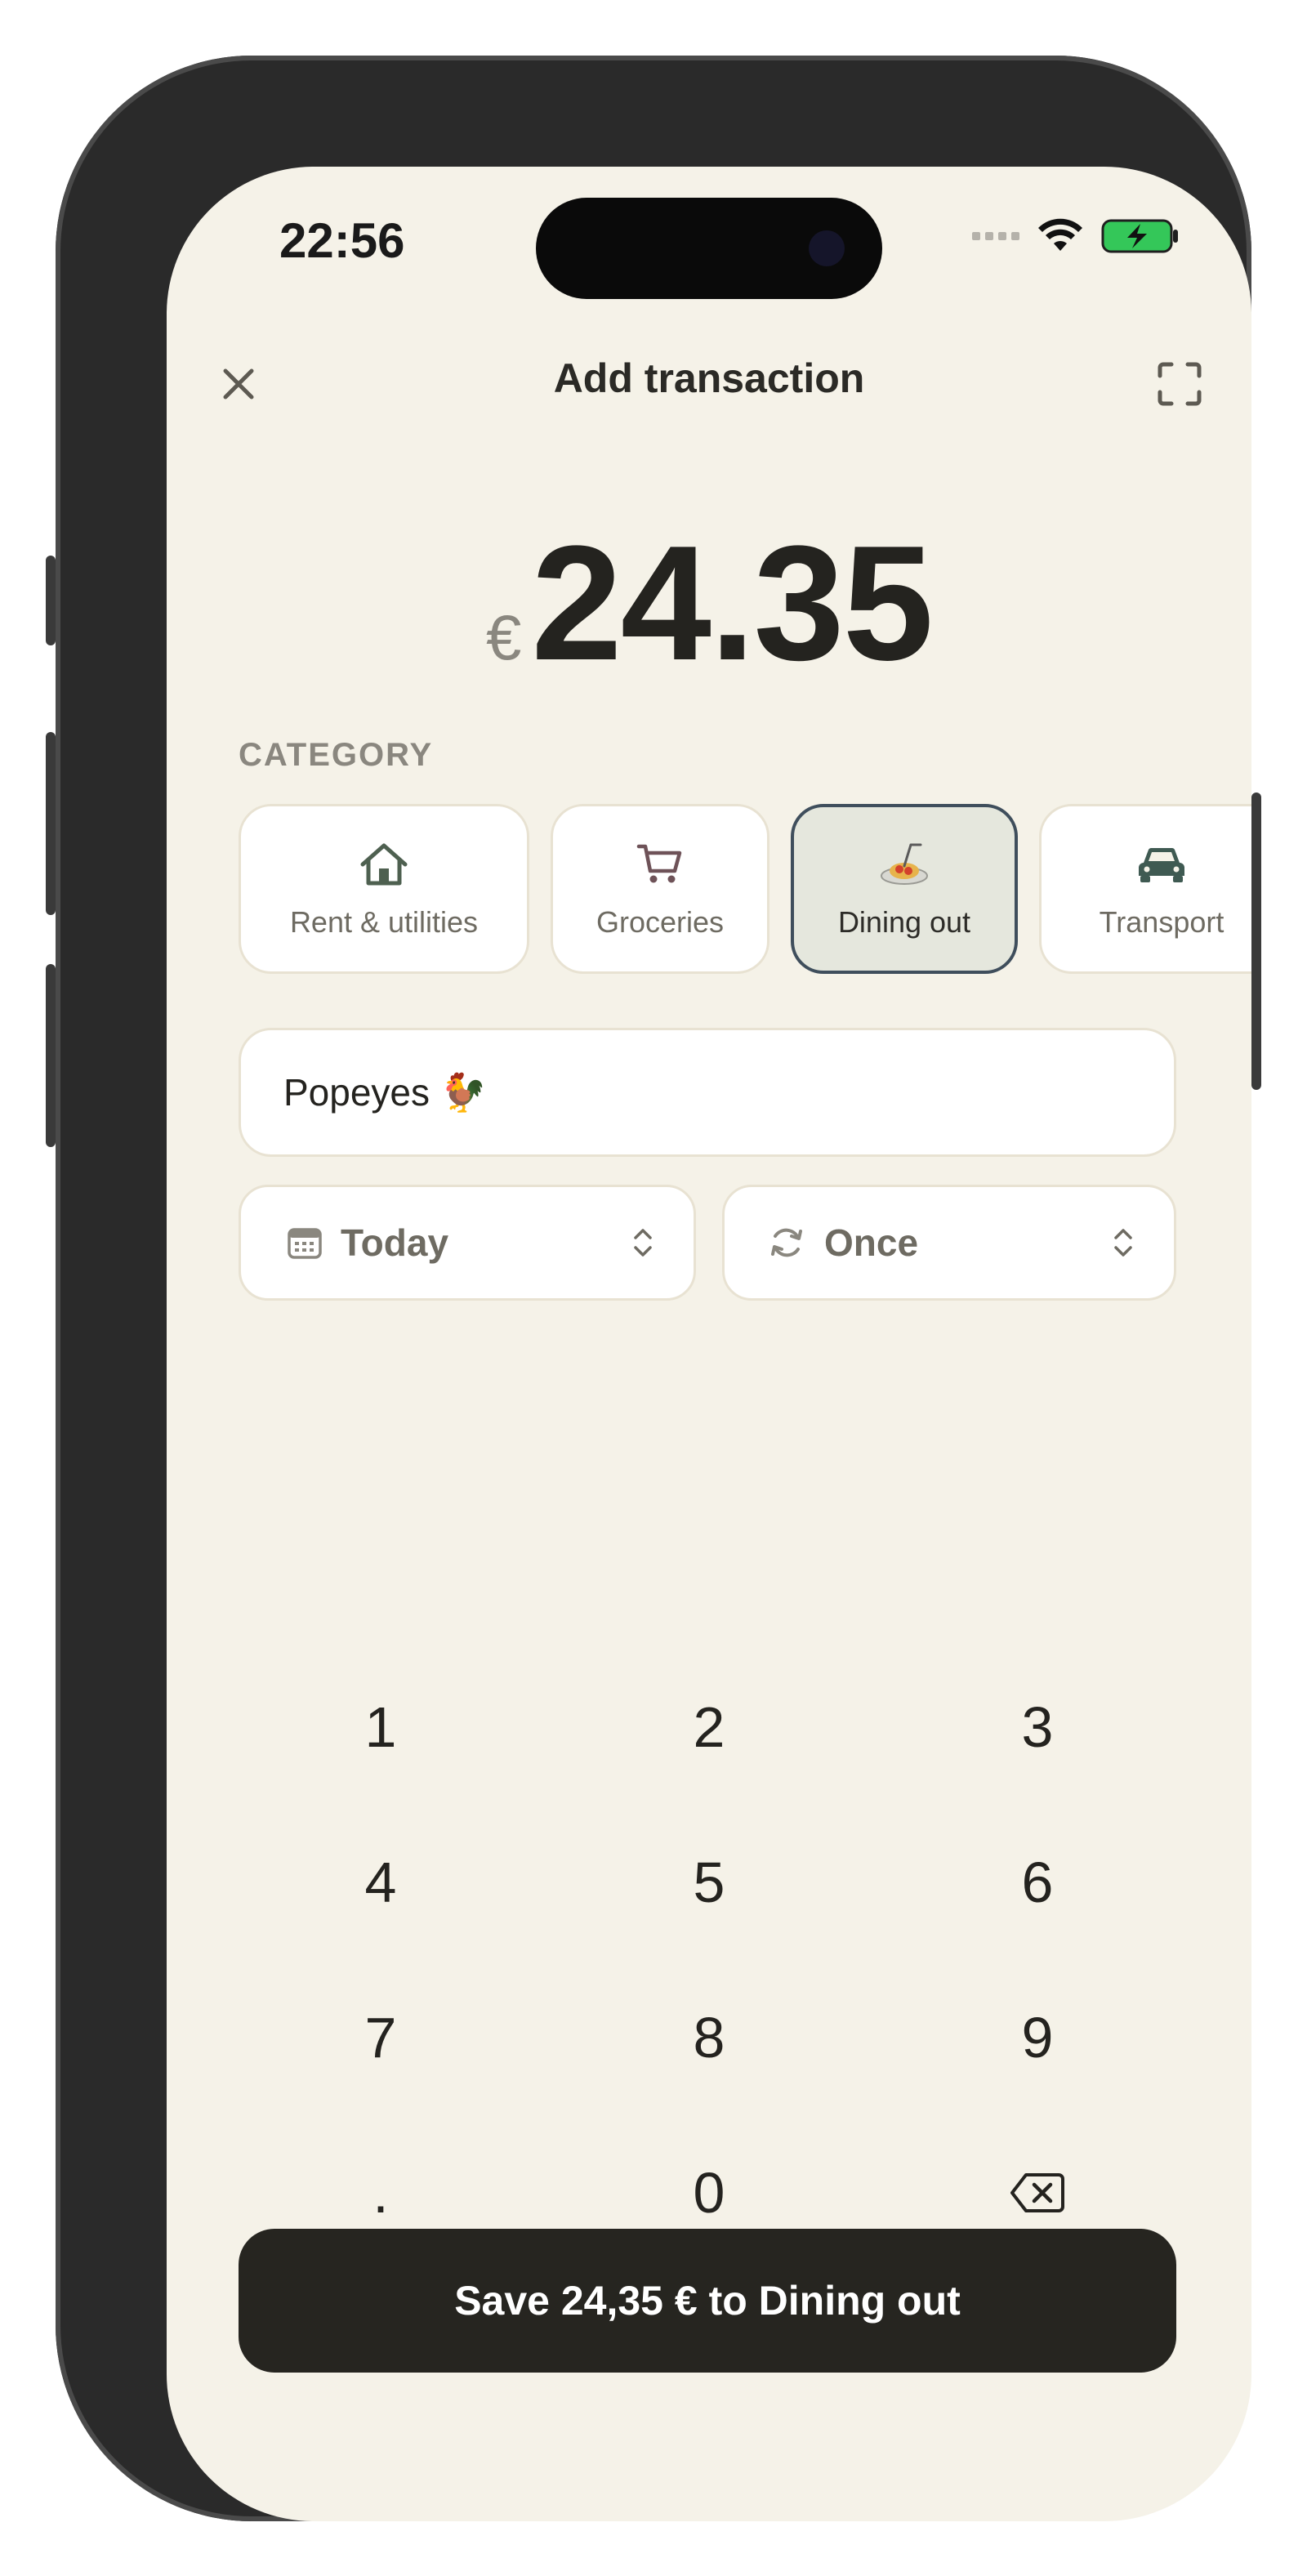 Image resolution: width=1307 pixels, height=2576 pixels. Describe the element at coordinates (709, 1883) in the screenshot. I see `key-5: 5` at that location.